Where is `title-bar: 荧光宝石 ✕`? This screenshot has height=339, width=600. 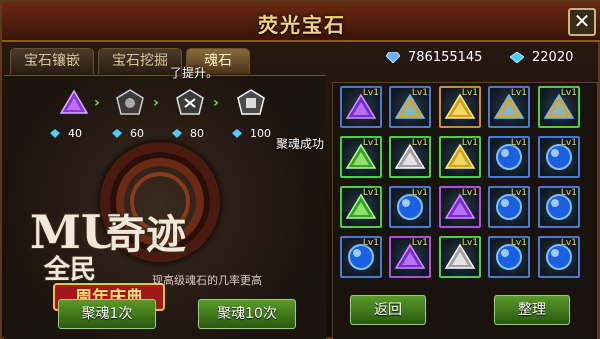
title-bar: 荧光宝石 ✕ is located at coordinates (301, 22).